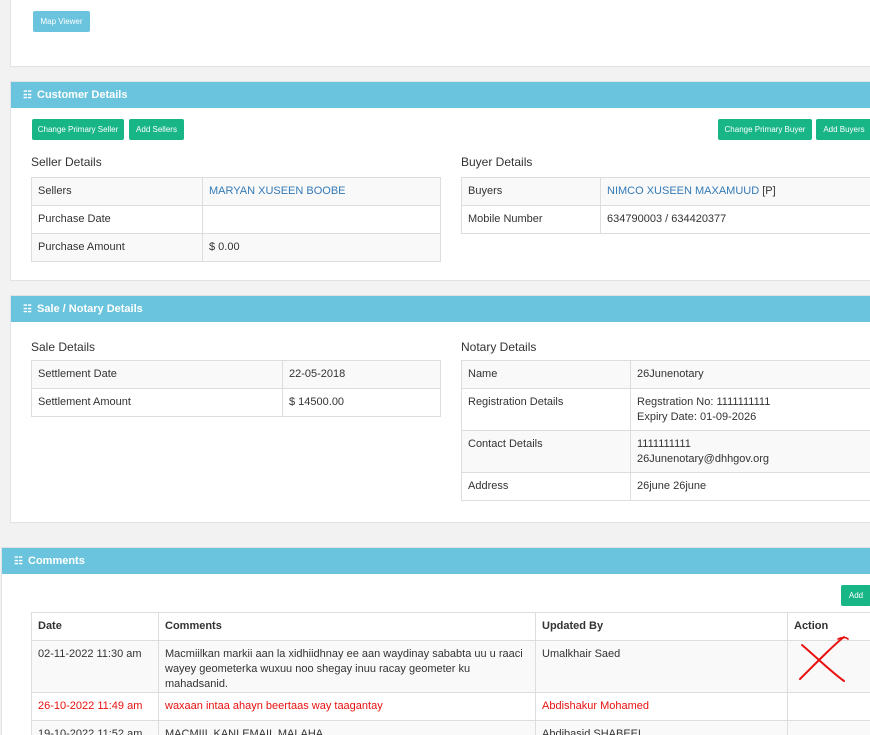 This screenshot has width=870, height=735. What do you see at coordinates (499, 347) in the screenshot?
I see `notary-details-title: Notary Details` at bounding box center [499, 347].